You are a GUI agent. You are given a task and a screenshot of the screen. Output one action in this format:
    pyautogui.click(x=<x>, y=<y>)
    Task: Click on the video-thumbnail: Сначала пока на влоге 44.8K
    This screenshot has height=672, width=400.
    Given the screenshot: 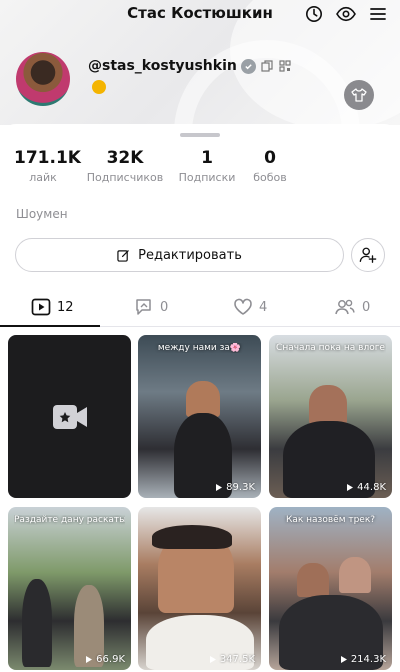 What is the action you would take?
    pyautogui.click(x=330, y=416)
    